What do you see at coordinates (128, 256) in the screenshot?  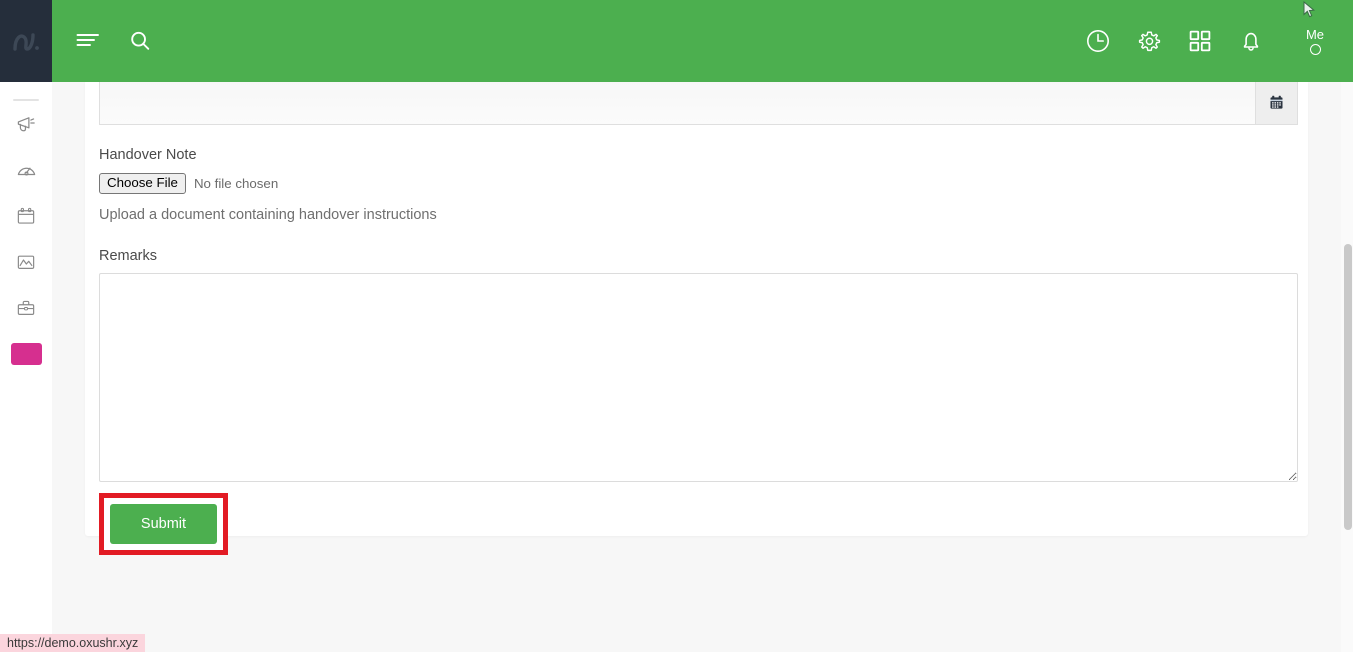 I see `remarks-label: Remarks` at bounding box center [128, 256].